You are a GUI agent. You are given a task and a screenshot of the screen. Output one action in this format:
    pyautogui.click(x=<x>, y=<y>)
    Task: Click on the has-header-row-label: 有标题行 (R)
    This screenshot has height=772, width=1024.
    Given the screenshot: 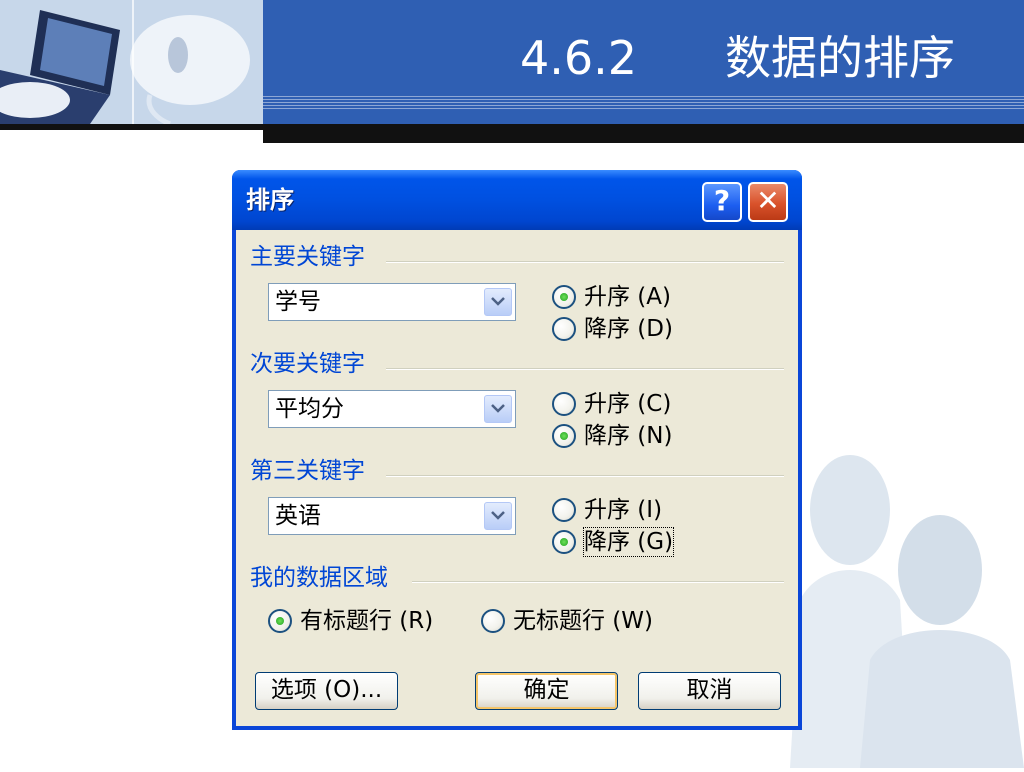 What is the action you would take?
    pyautogui.click(x=367, y=621)
    